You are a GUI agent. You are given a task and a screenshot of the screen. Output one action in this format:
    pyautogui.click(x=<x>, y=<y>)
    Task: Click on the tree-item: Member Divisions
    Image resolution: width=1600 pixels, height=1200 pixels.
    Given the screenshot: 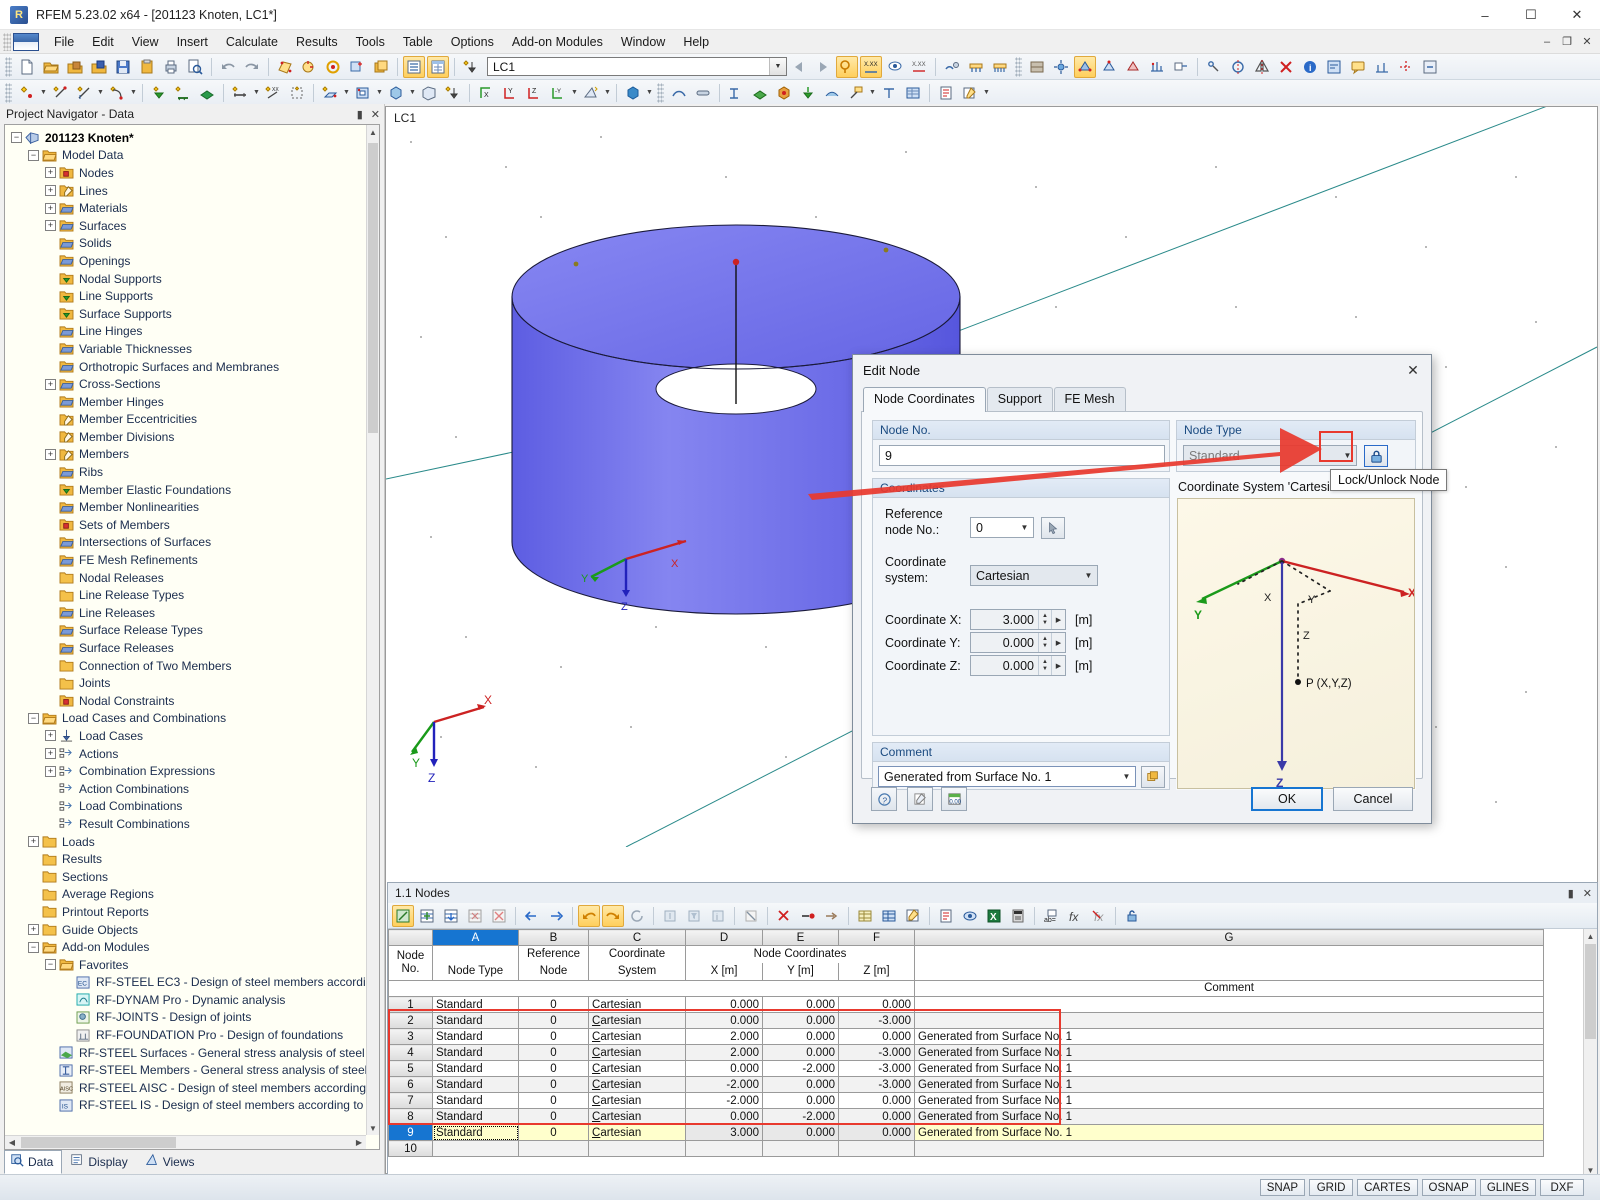 What is the action you would take?
    pyautogui.click(x=187, y=437)
    